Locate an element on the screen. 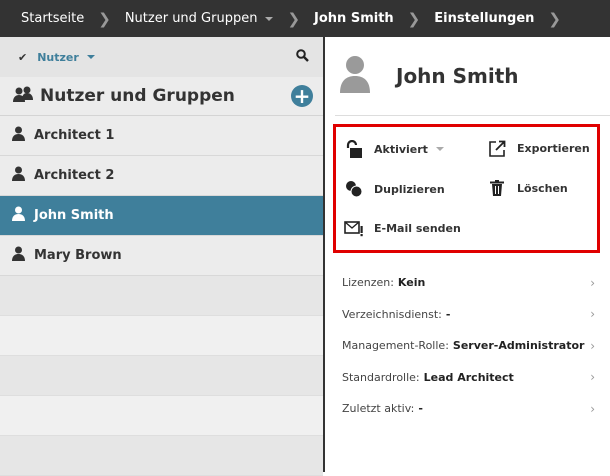 The height and width of the screenshot is (476, 610). property-value: Lead Architect is located at coordinates (468, 377).